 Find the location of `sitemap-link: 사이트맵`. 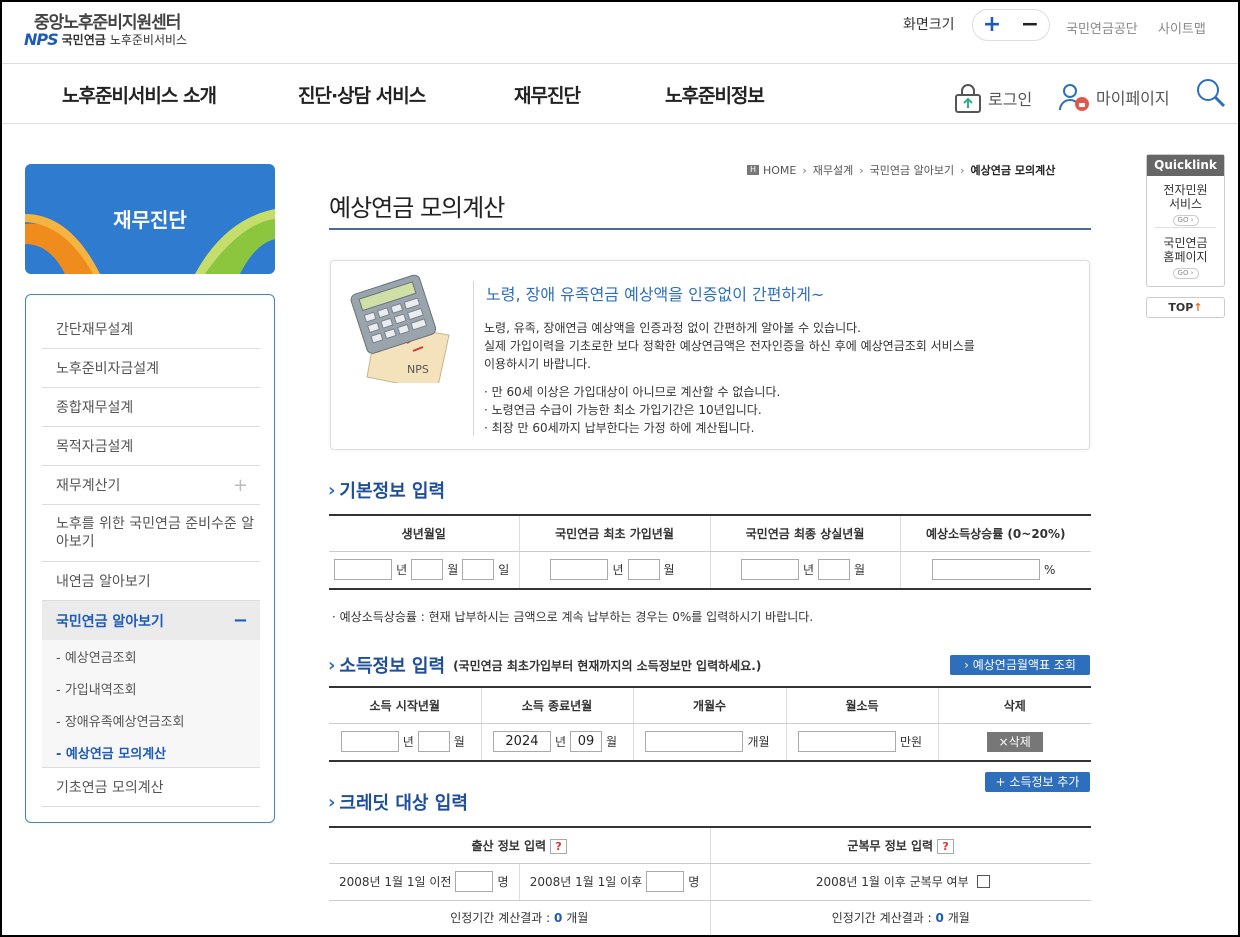

sitemap-link: 사이트맵 is located at coordinates (1182, 27).